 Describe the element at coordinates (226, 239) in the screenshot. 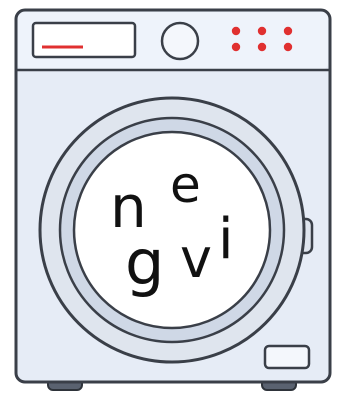

I see `letter-i: i` at that location.